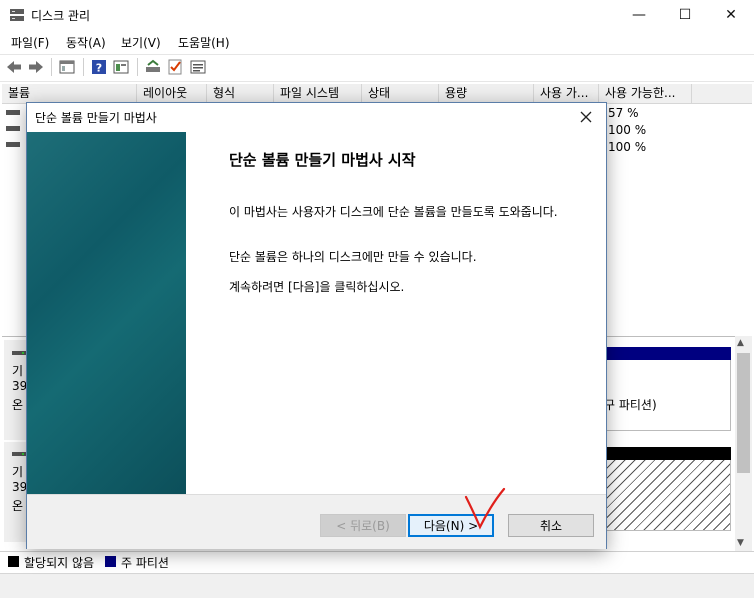 The width and height of the screenshot is (754, 598). What do you see at coordinates (13, 561) in the screenshot?
I see `legend-swatch-unallocated` at bounding box center [13, 561].